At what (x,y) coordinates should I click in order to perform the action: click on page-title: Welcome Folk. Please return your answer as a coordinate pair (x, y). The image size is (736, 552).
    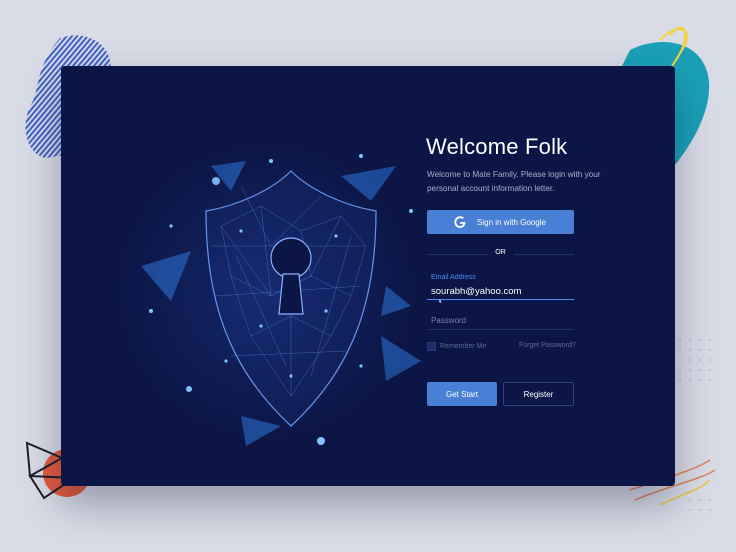
    Looking at the image, I should click on (497, 146).